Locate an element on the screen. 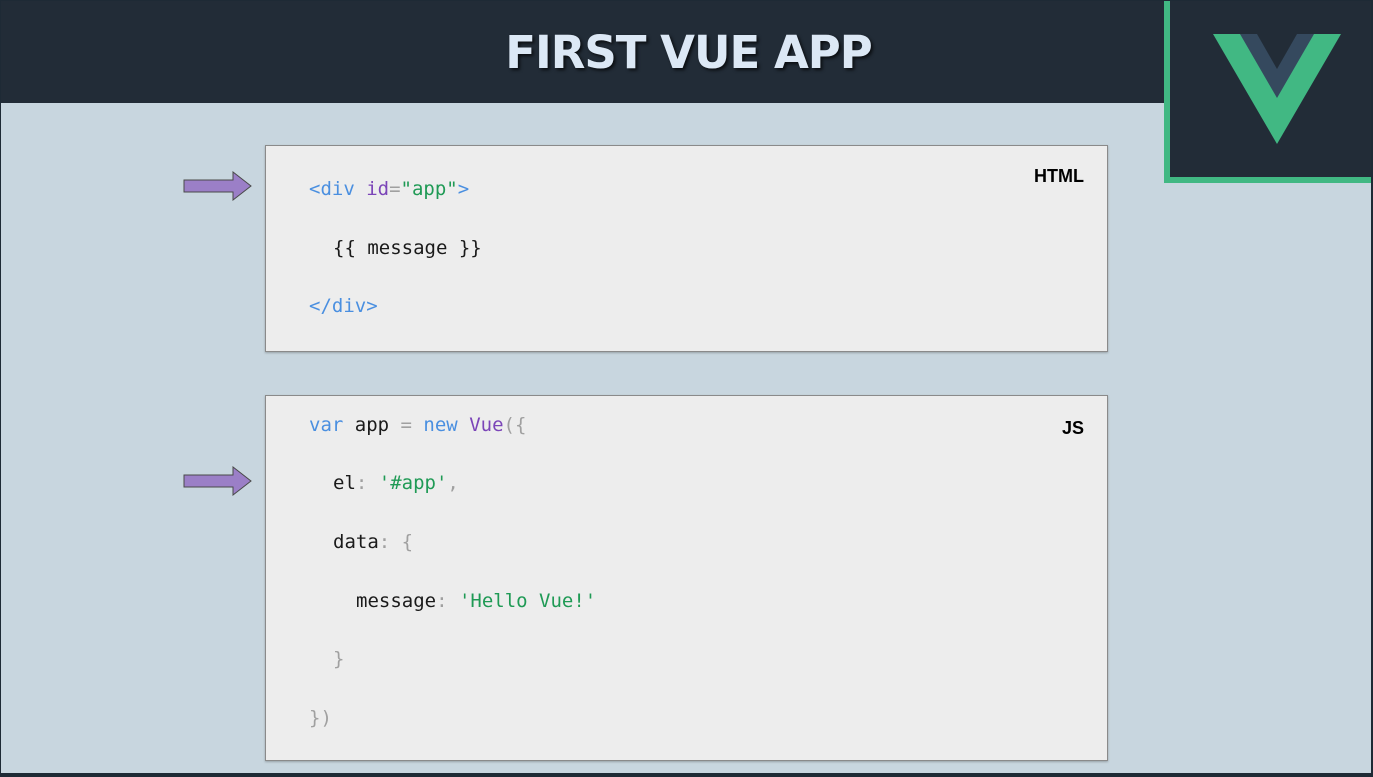 This screenshot has width=1373, height=777. code-line: data: { is located at coordinates (373, 542).